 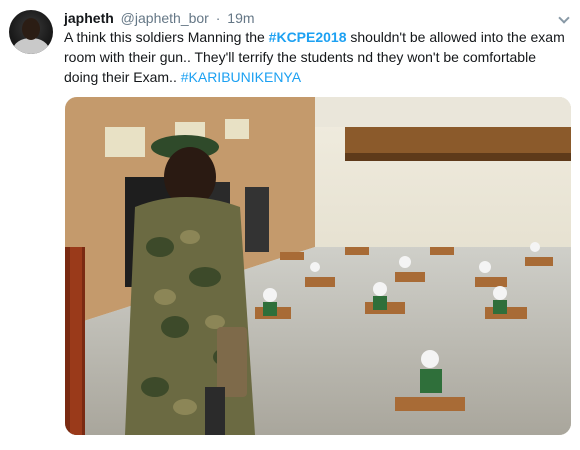 What do you see at coordinates (308, 37) in the screenshot?
I see `hashtag-kcpe2018: #KCPE2018` at bounding box center [308, 37].